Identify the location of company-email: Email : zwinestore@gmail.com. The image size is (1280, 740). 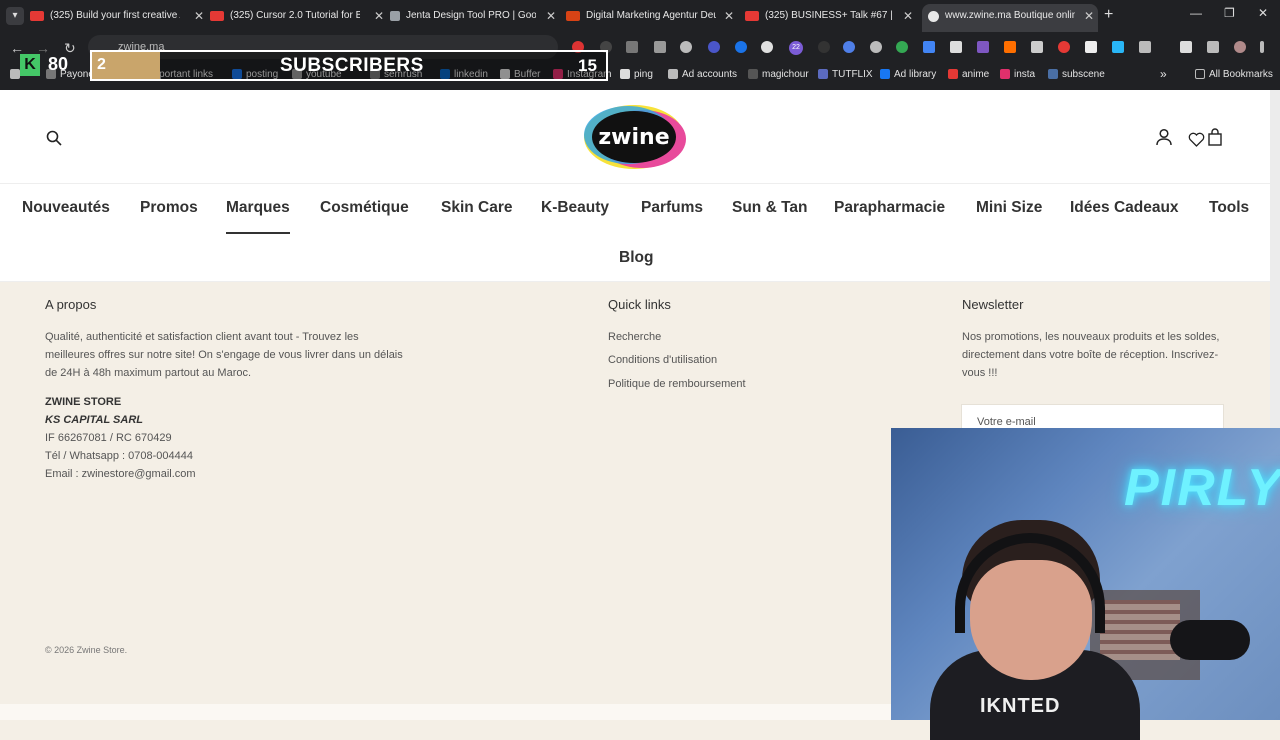
(120, 474).